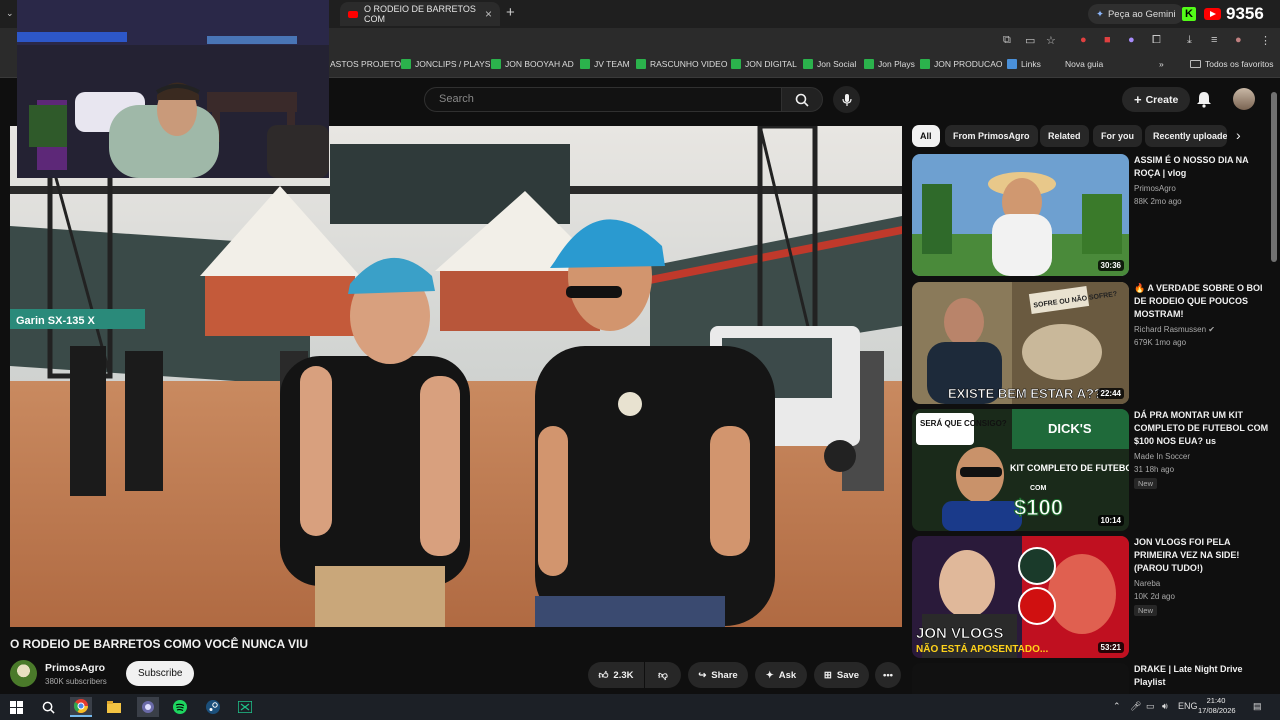 This screenshot has width=1280, height=720. I want to click on search-icon, so click(48, 707).